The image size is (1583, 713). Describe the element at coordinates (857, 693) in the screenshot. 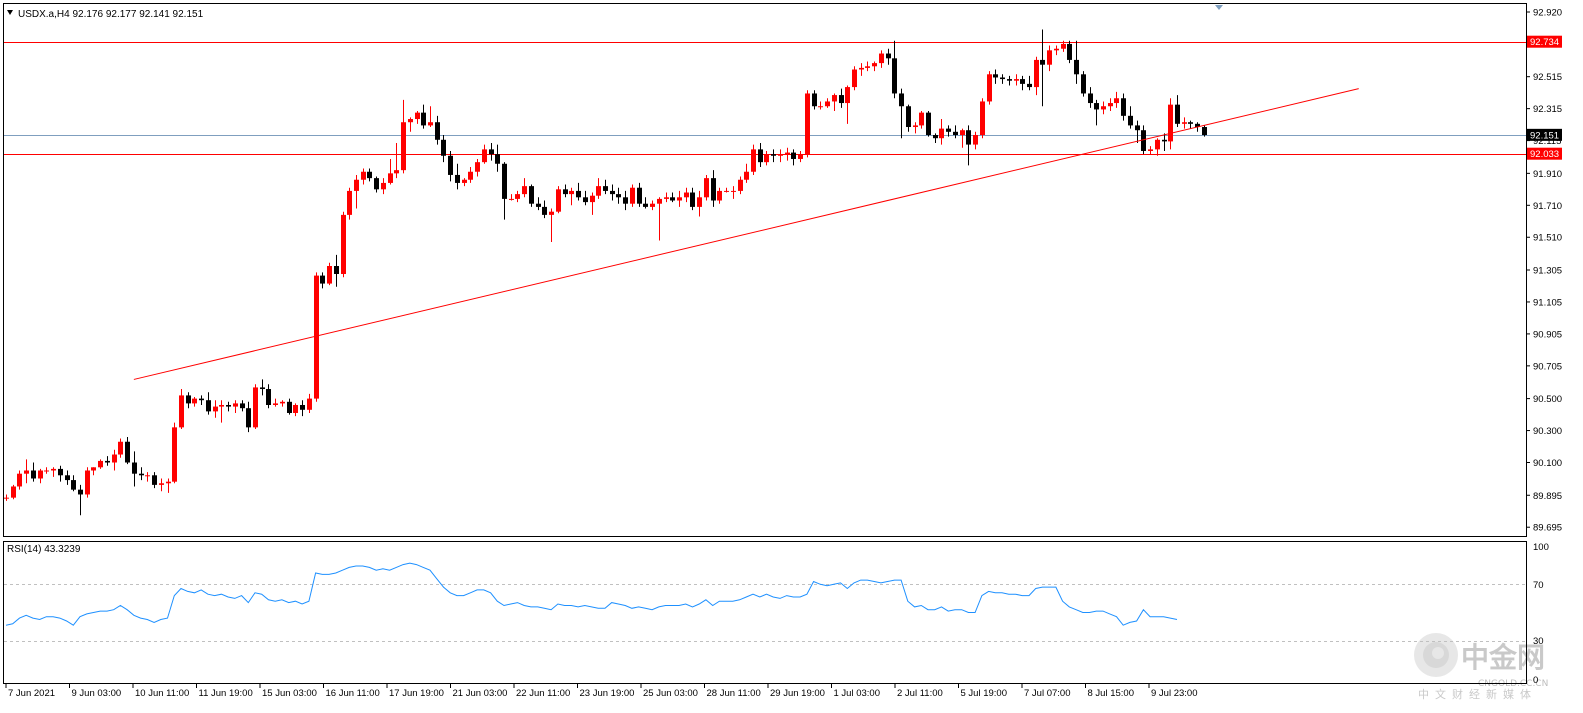

I see `time-tick-label: 1 Jul 03:00` at that location.